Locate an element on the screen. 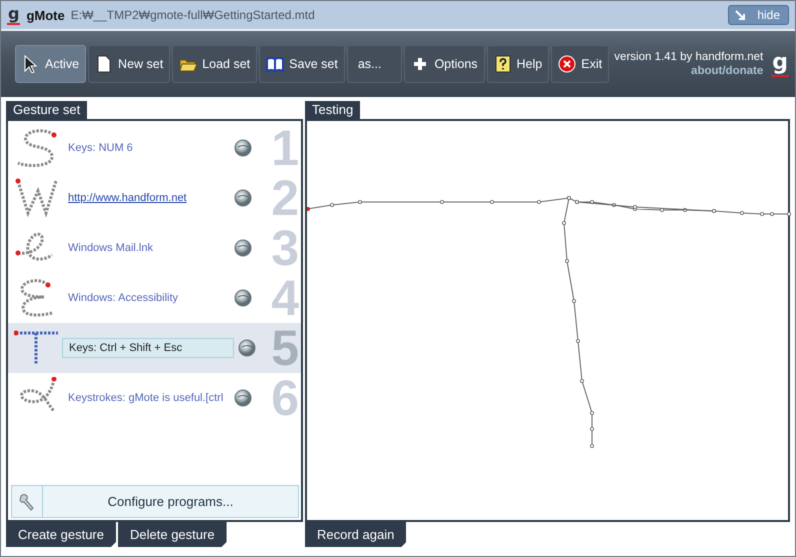 Image resolution: width=796 pixels, height=557 pixels. gesture-stroke-icon is located at coordinates (37, 198).